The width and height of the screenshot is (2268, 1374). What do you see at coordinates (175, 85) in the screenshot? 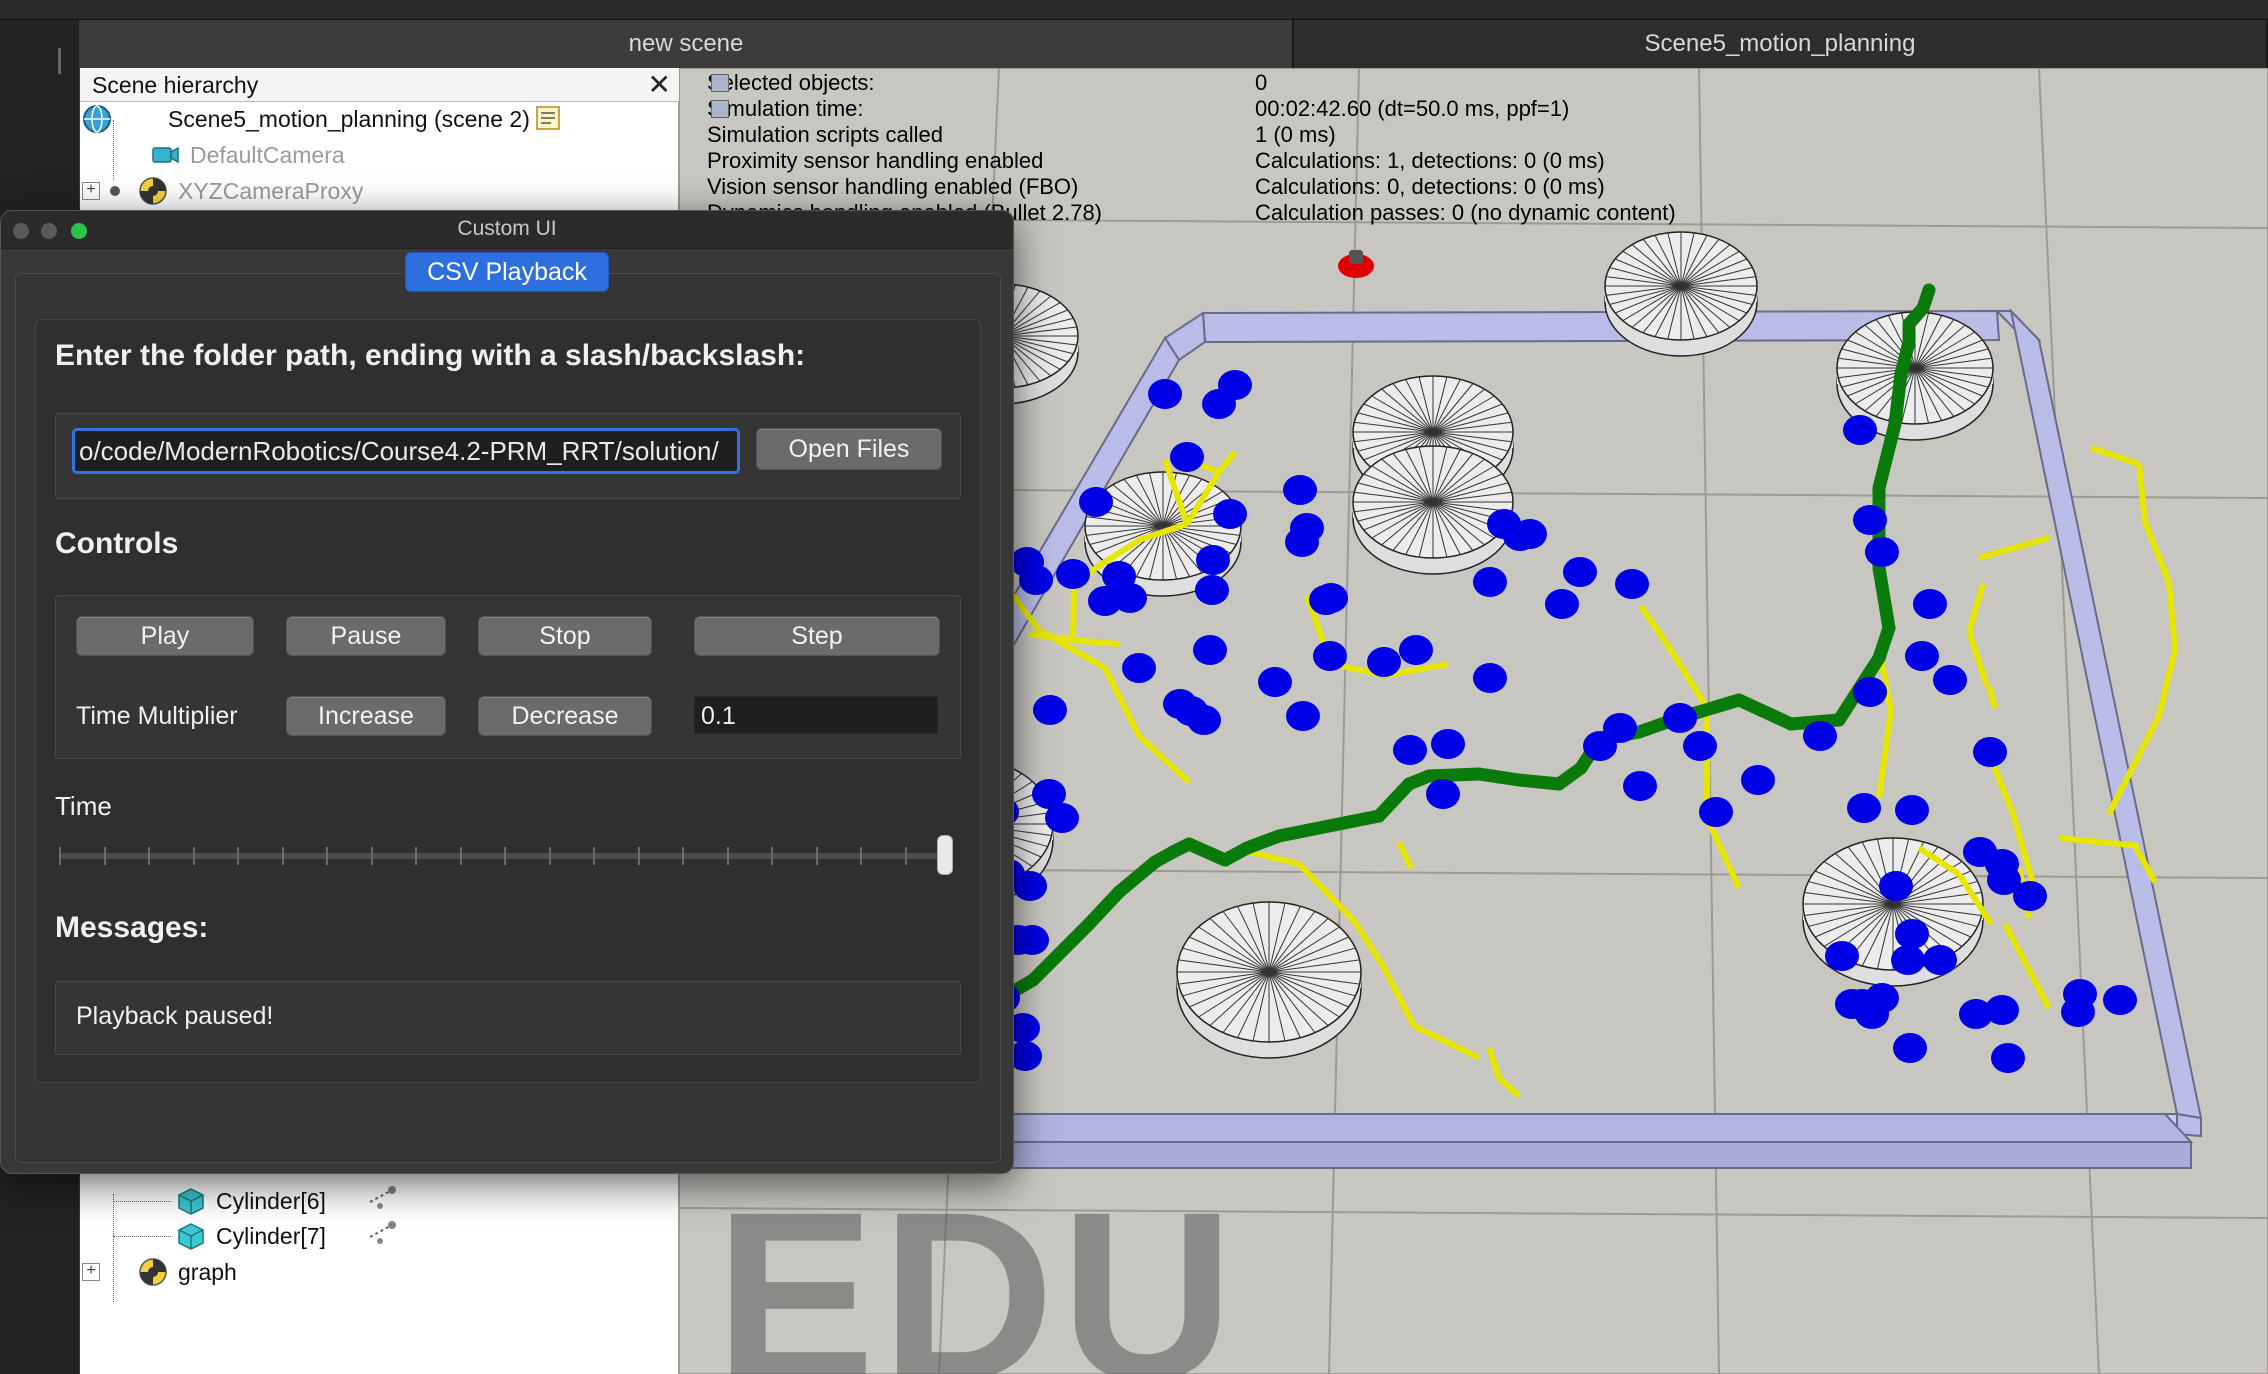
I see `scene-hierarchy-title: Scene hierarchy` at bounding box center [175, 85].